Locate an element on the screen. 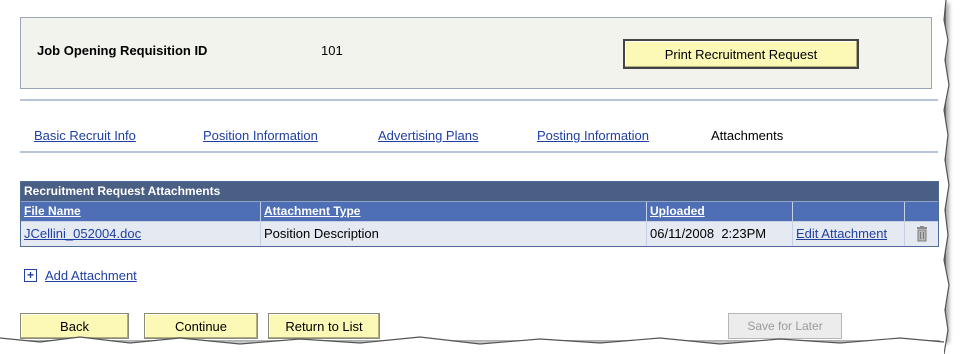 Image resolution: width=964 pixels, height=354 pixels. column-header-action is located at coordinates (849, 211).